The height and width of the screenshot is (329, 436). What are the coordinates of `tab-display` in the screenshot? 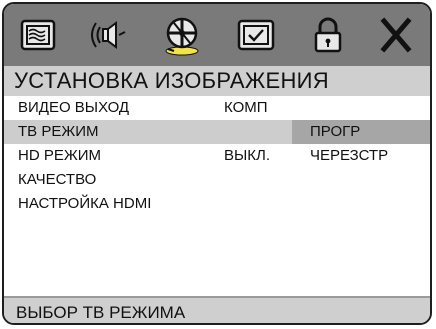 It's located at (38, 35).